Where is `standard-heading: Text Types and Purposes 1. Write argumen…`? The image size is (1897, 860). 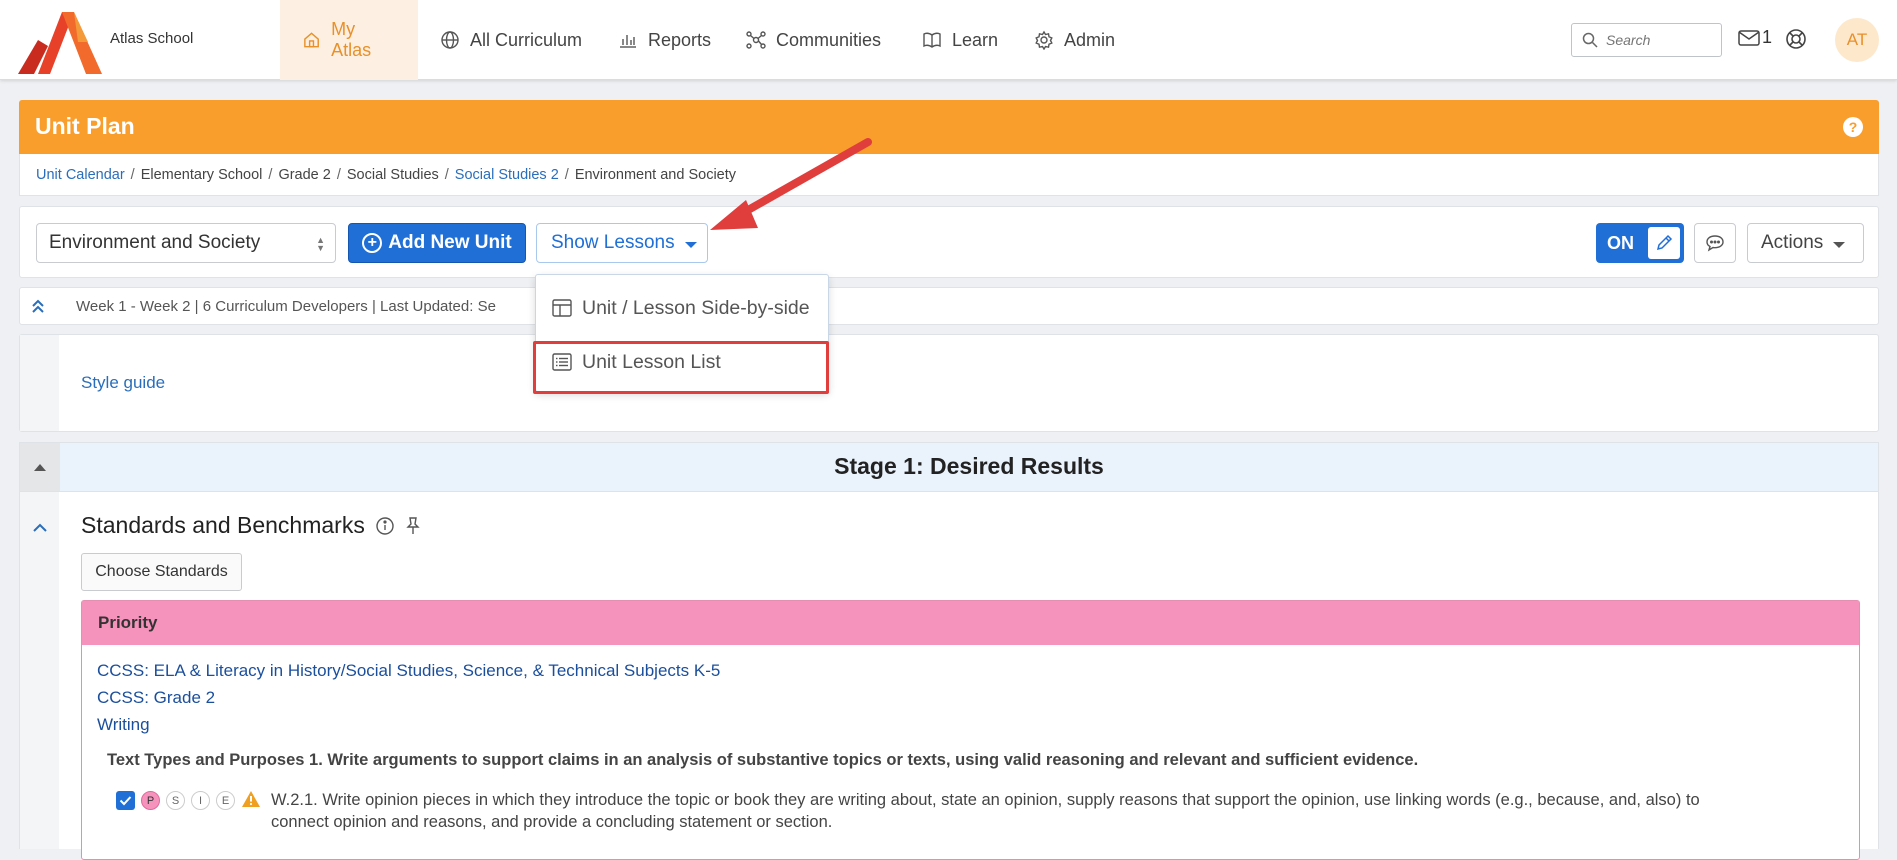
standard-heading: Text Types and Purposes 1. Write argumen… is located at coordinates (763, 760).